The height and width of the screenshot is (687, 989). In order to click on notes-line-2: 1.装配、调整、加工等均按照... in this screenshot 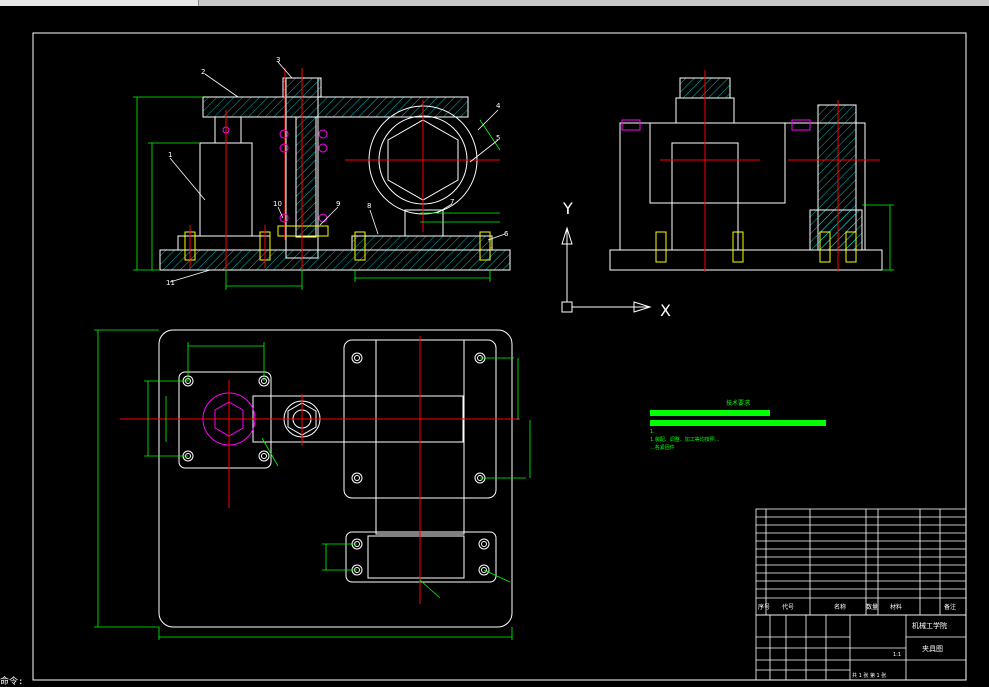, I will do `click(685, 439)`.